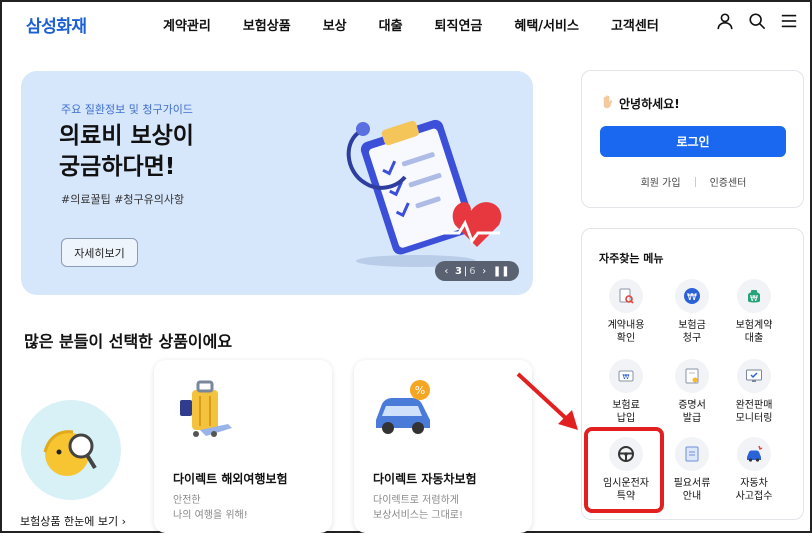 This screenshot has width=812, height=533. Describe the element at coordinates (477, 271) in the screenshot. I see `hero-pager: ‹ 3 | 6 › ❚❚` at that location.